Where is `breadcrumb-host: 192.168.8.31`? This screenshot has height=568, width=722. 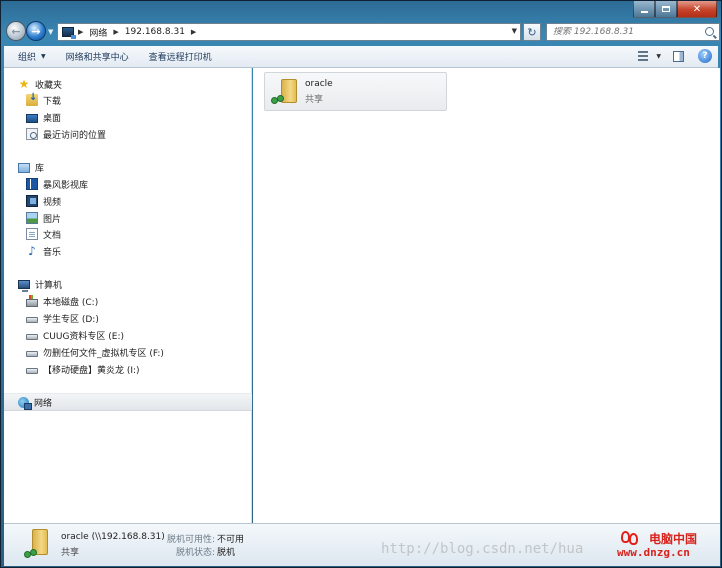
breadcrumb-host: 192.168.8.31 is located at coordinates (155, 32).